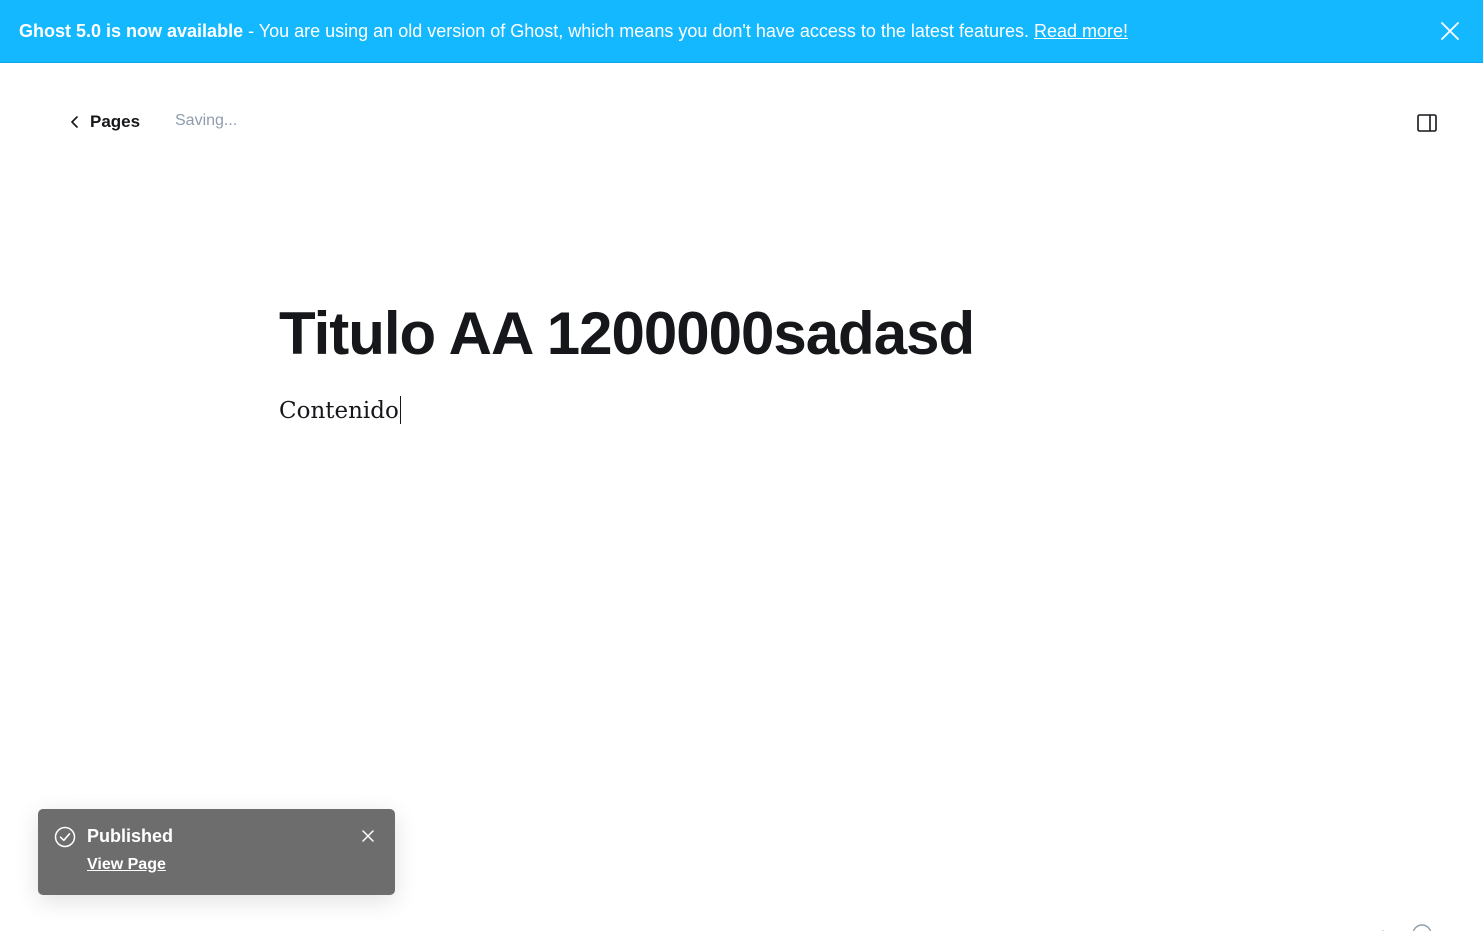 Image resolution: width=1483 pixels, height=931 pixels. Describe the element at coordinates (65, 837) in the screenshot. I see `check-circle-icon` at that location.